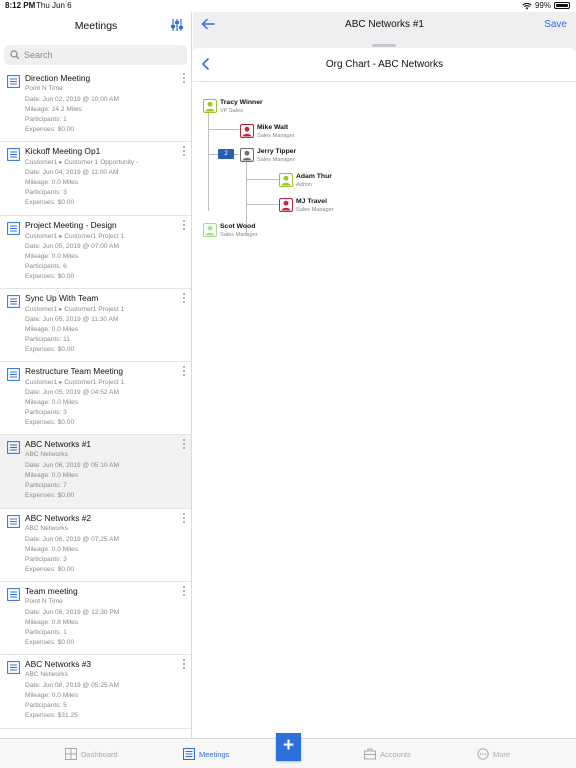 The image size is (576, 768). I want to click on detail-nav-bar: ABC Networks #1 Save, so click(384, 26).